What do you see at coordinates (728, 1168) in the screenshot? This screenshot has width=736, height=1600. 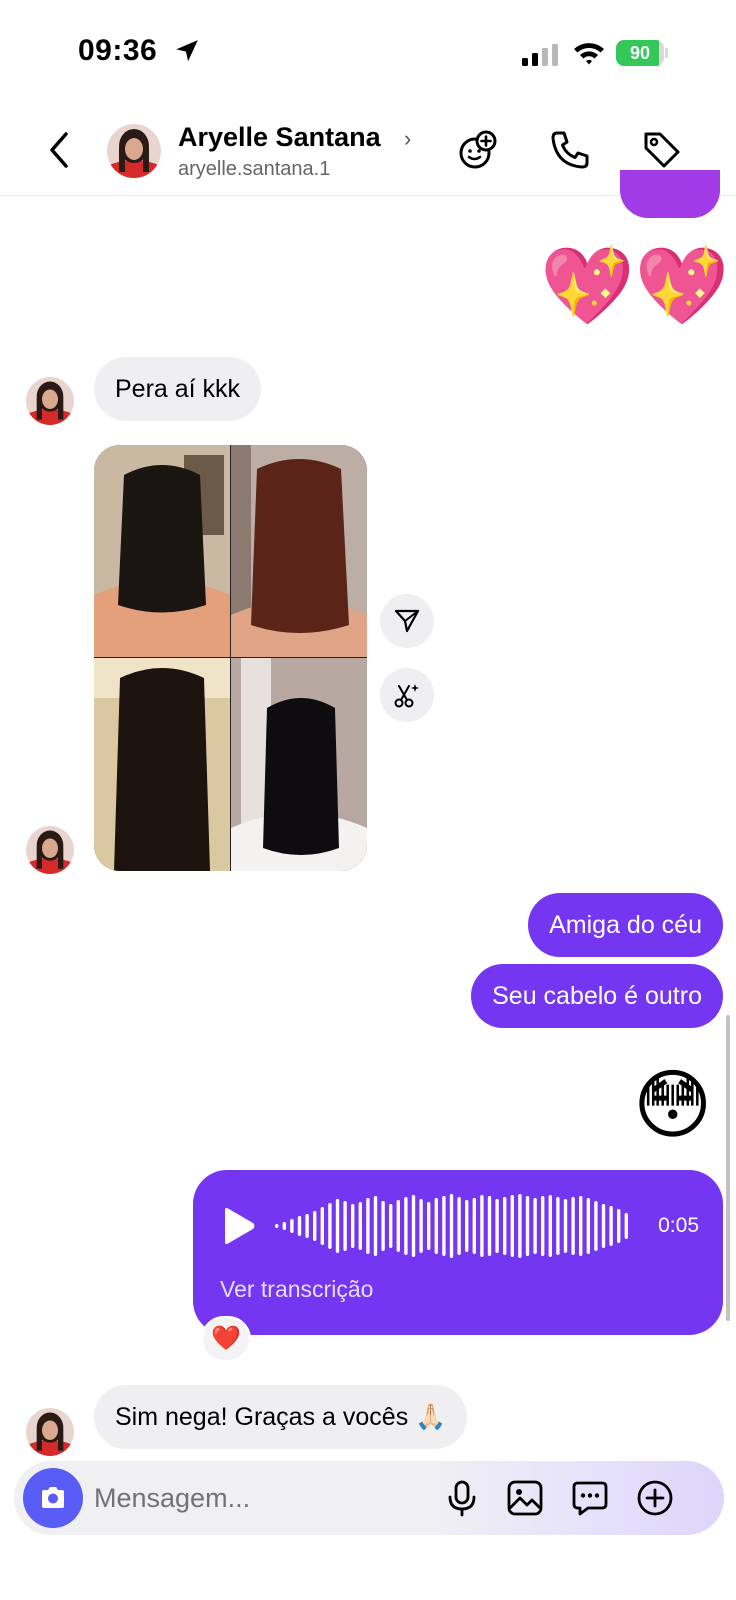 I see `scrollbar` at bounding box center [728, 1168].